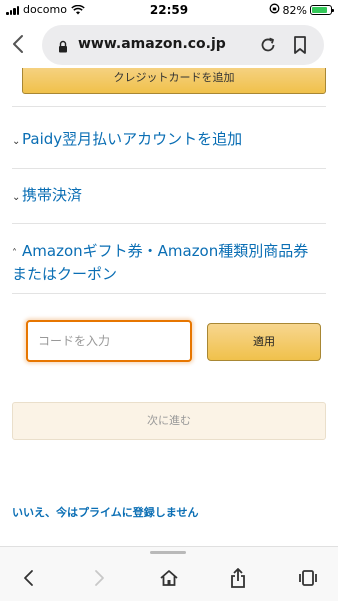 The width and height of the screenshot is (338, 601). What do you see at coordinates (169, 421) in the screenshot?
I see `next-button: 次に進む` at bounding box center [169, 421].